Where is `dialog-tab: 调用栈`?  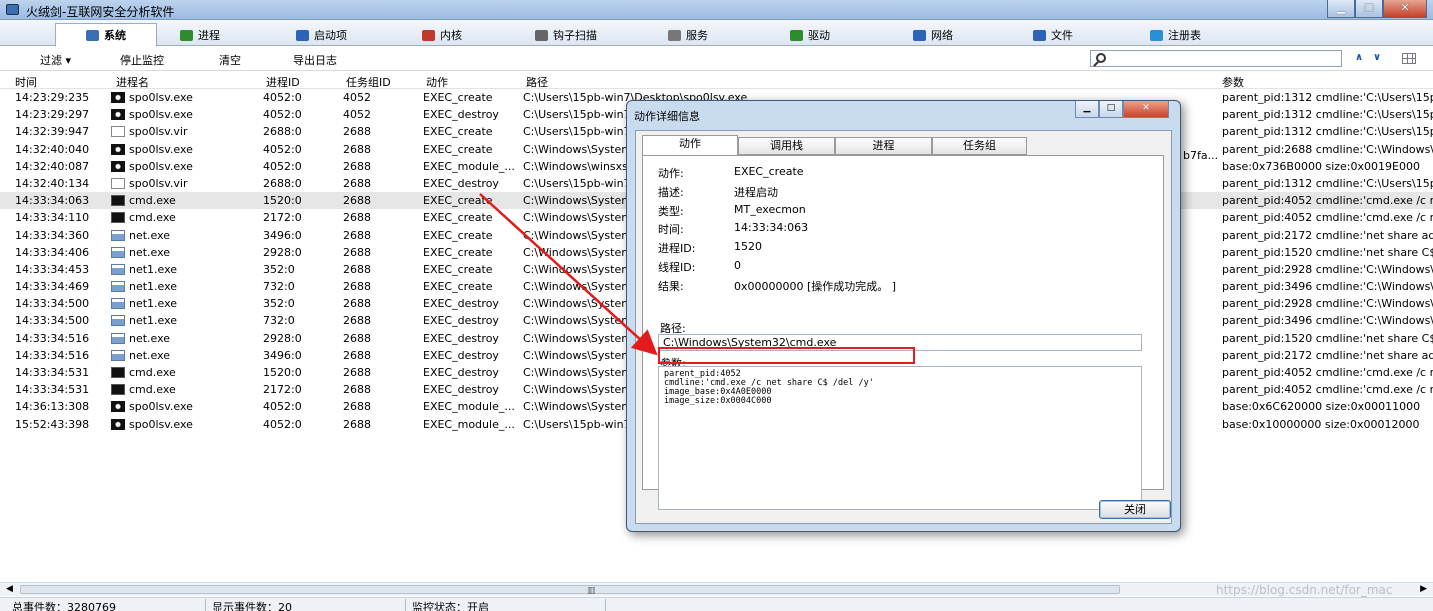
dialog-tab: 调用栈 is located at coordinates (786, 146).